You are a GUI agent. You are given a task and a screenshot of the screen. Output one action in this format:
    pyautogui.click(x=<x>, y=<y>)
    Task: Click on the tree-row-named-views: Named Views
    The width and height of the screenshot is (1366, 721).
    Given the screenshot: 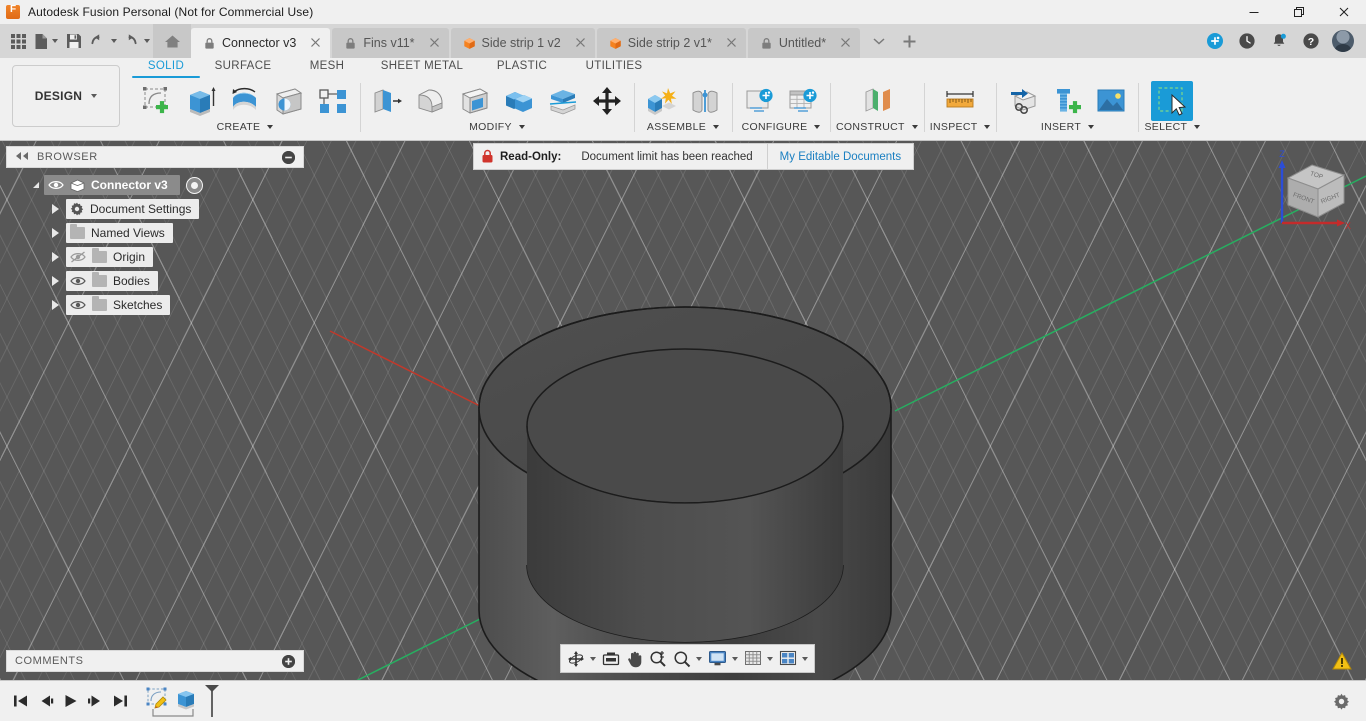 What is the action you would take?
    pyautogui.click(x=156, y=233)
    